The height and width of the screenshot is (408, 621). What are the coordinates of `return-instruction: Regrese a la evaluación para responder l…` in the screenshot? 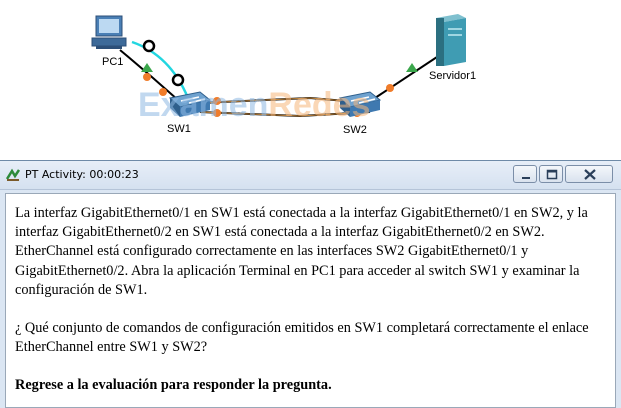 It's located at (173, 385).